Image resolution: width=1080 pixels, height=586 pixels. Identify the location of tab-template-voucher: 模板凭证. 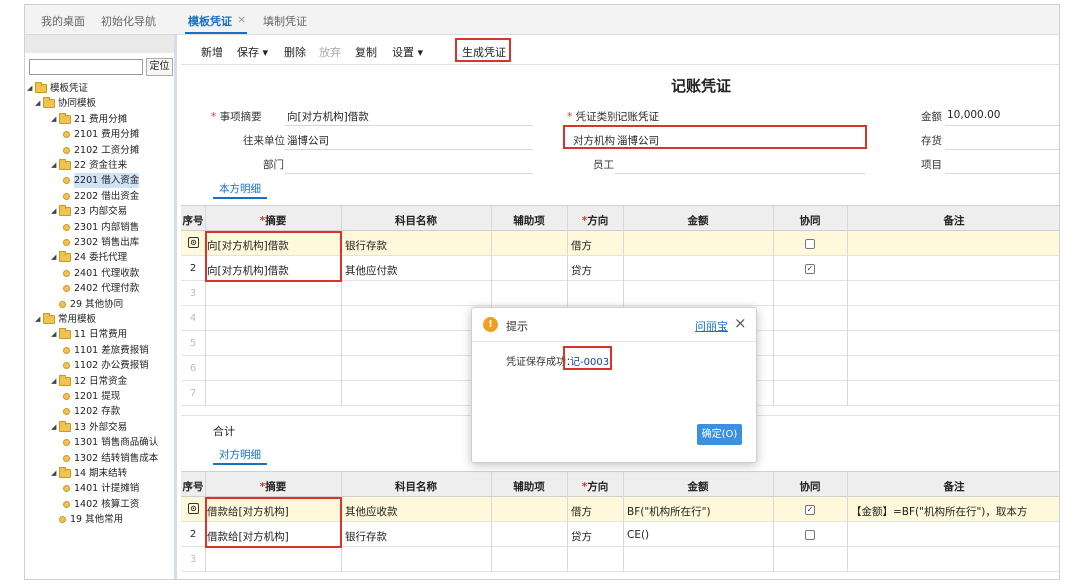
(210, 21).